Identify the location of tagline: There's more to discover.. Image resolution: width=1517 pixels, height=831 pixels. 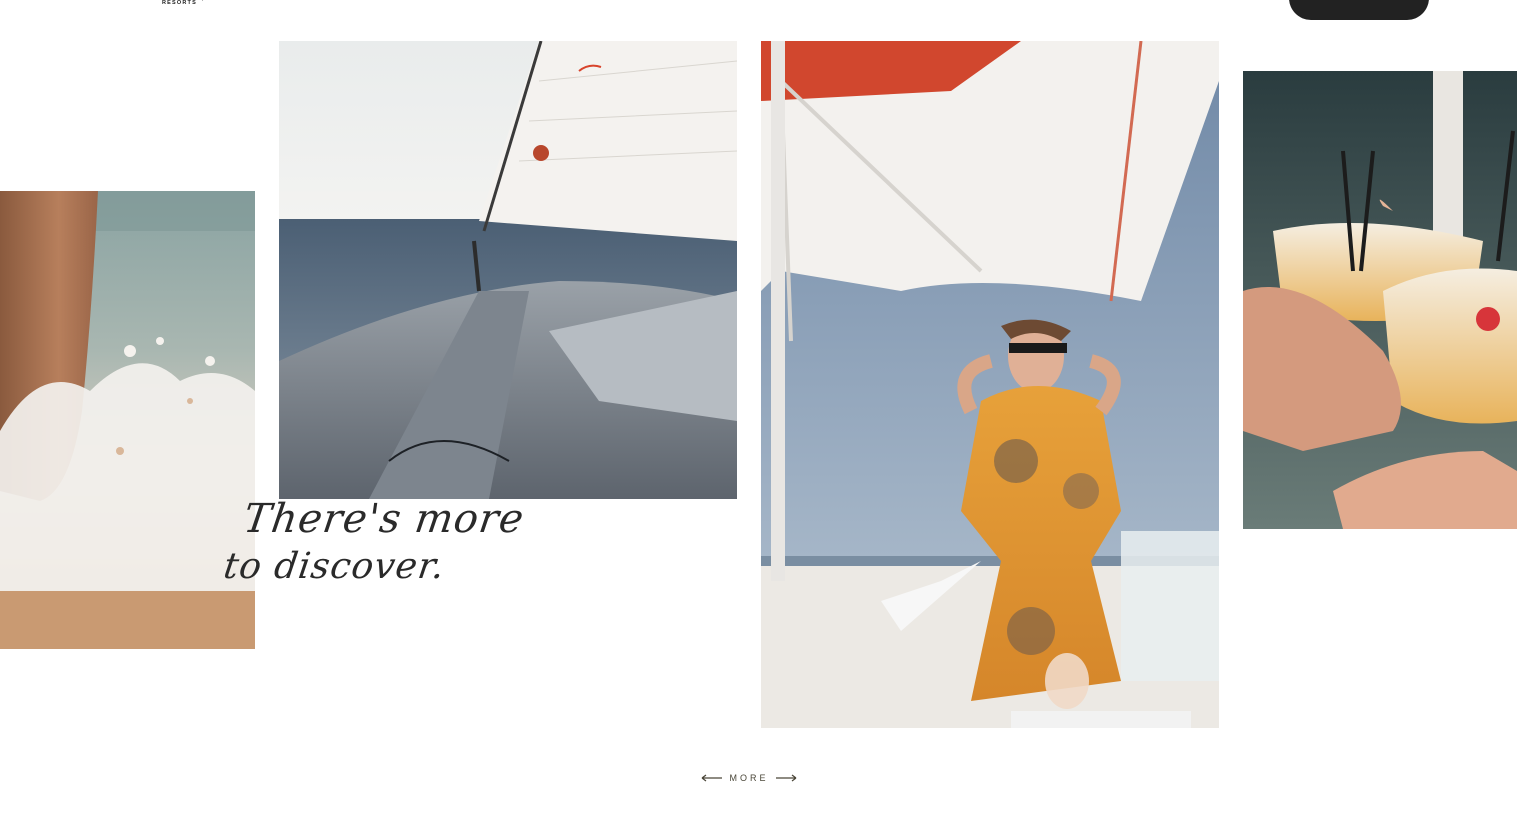
(374, 549).